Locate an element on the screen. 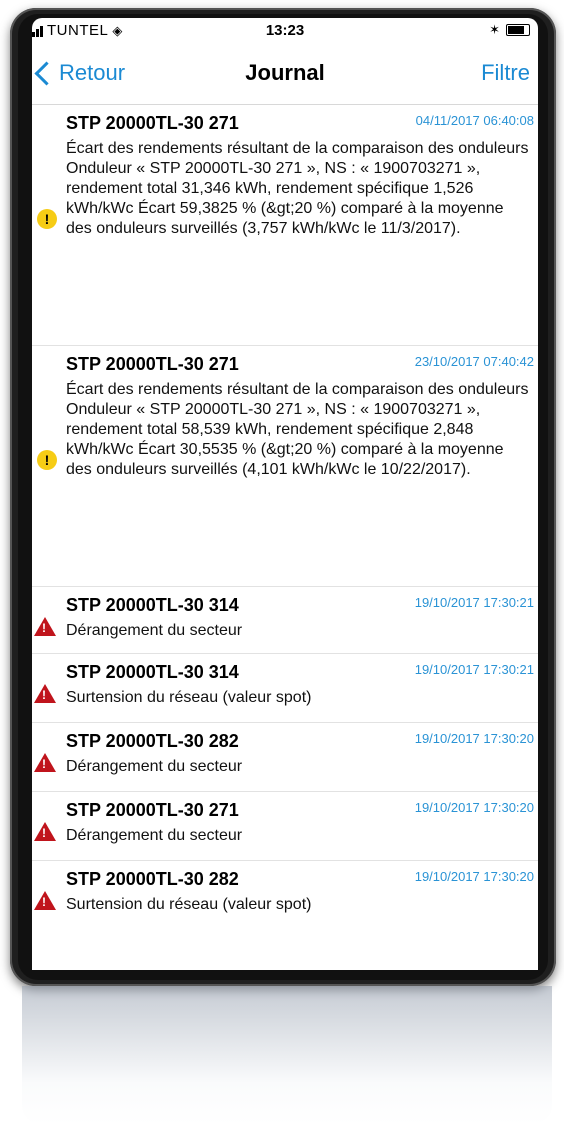  status-time: 13:23 is located at coordinates (285, 30).